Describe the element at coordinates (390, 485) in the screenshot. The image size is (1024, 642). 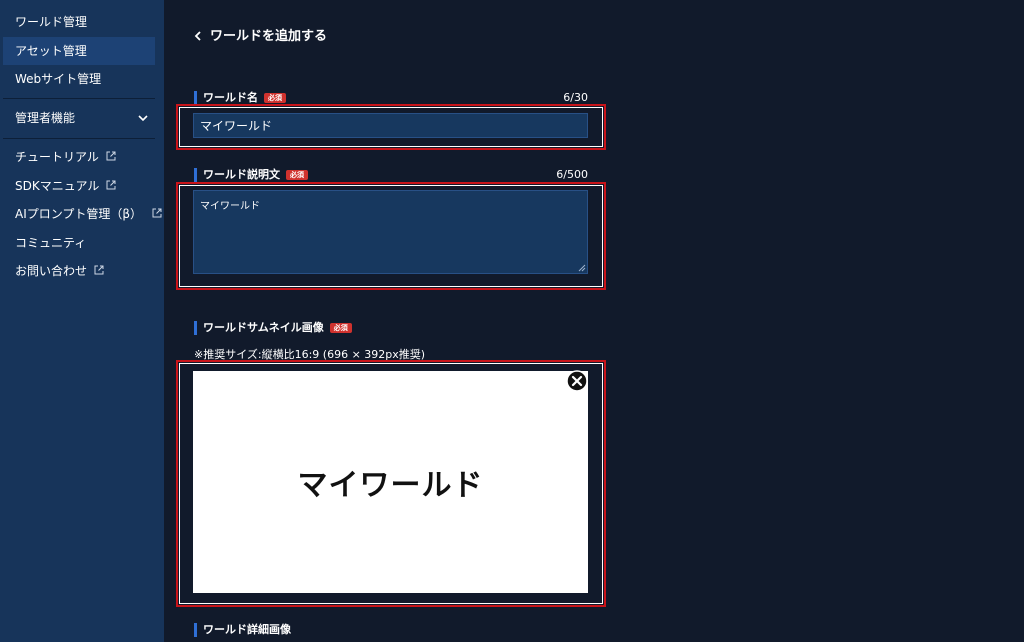
I see `thumbnail-preview-text: マイワールド` at that location.